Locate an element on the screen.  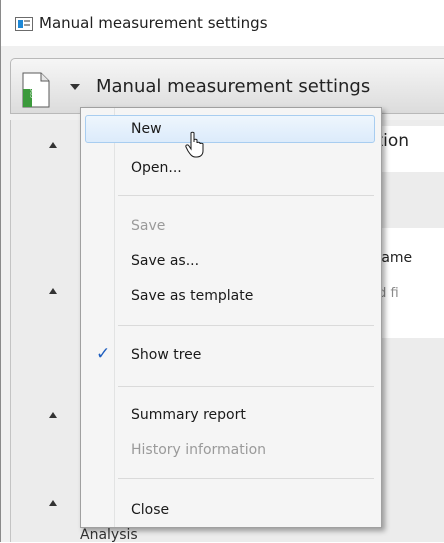
menu-item-close: Close is located at coordinates (230, 510).